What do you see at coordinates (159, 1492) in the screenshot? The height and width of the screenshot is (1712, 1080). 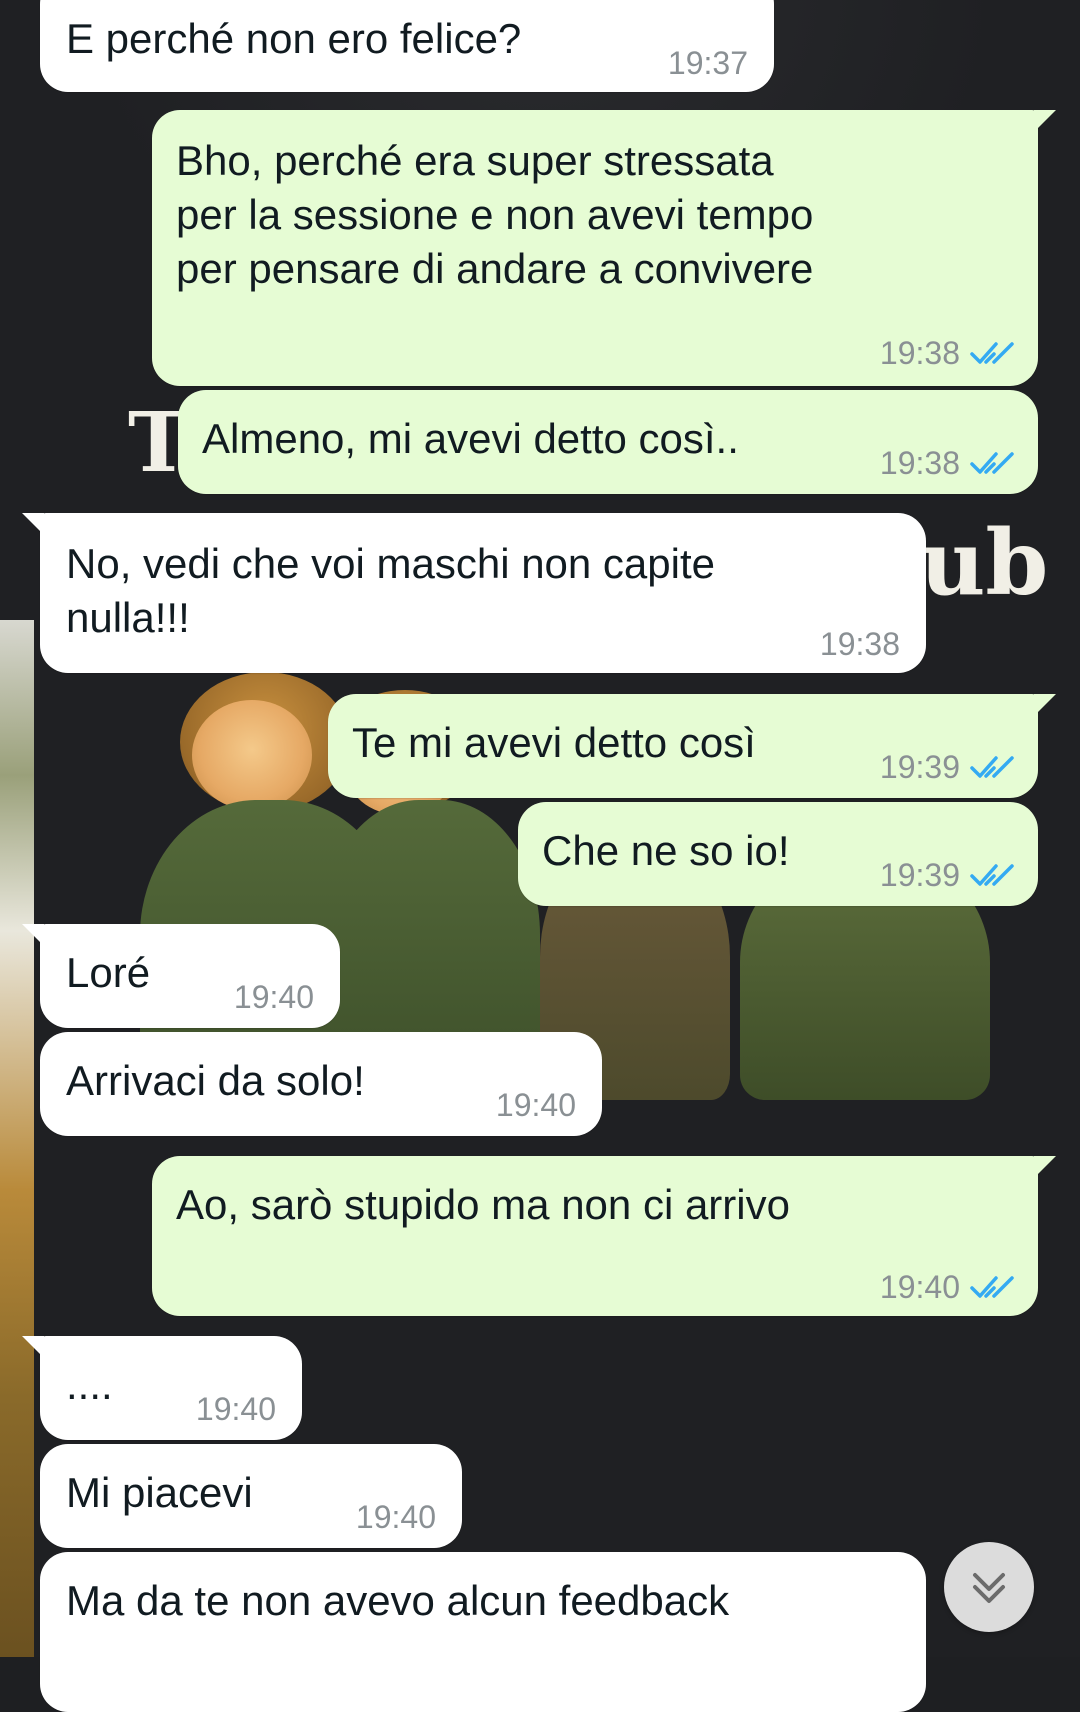 I see `message-text: Mi piacevi` at bounding box center [159, 1492].